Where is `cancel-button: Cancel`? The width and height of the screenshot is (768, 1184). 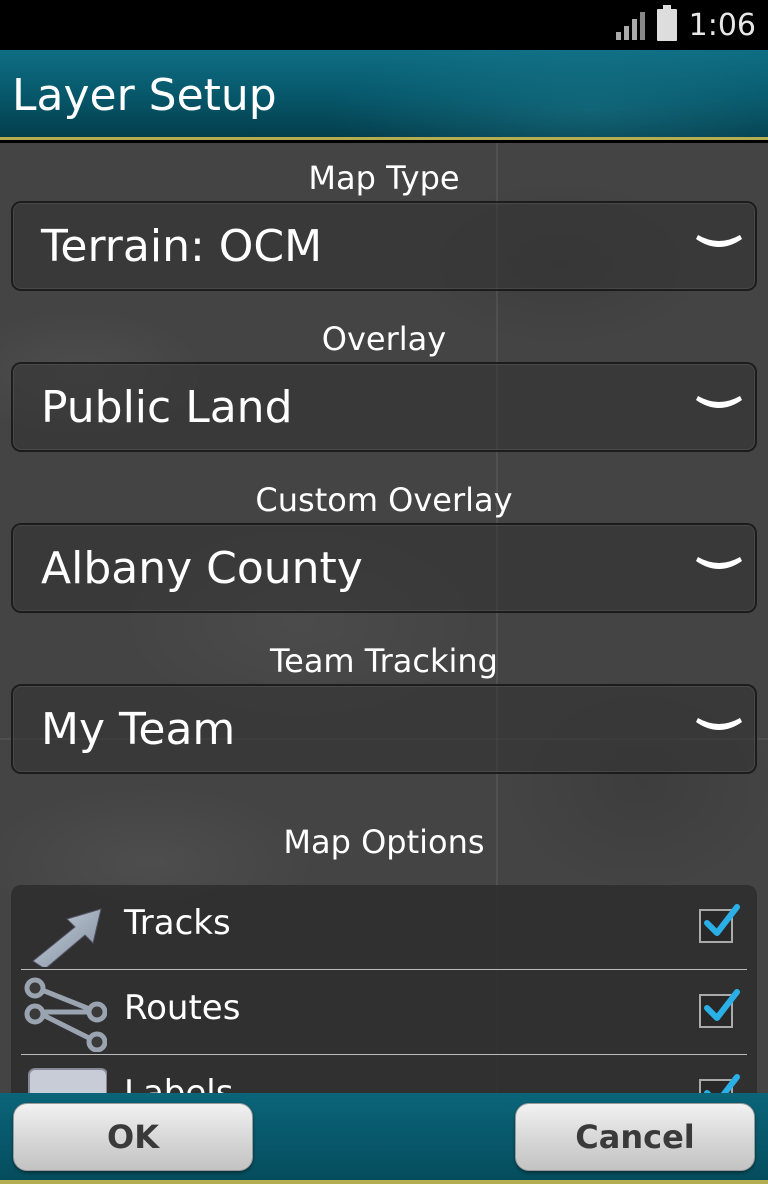 cancel-button: Cancel is located at coordinates (635, 1137).